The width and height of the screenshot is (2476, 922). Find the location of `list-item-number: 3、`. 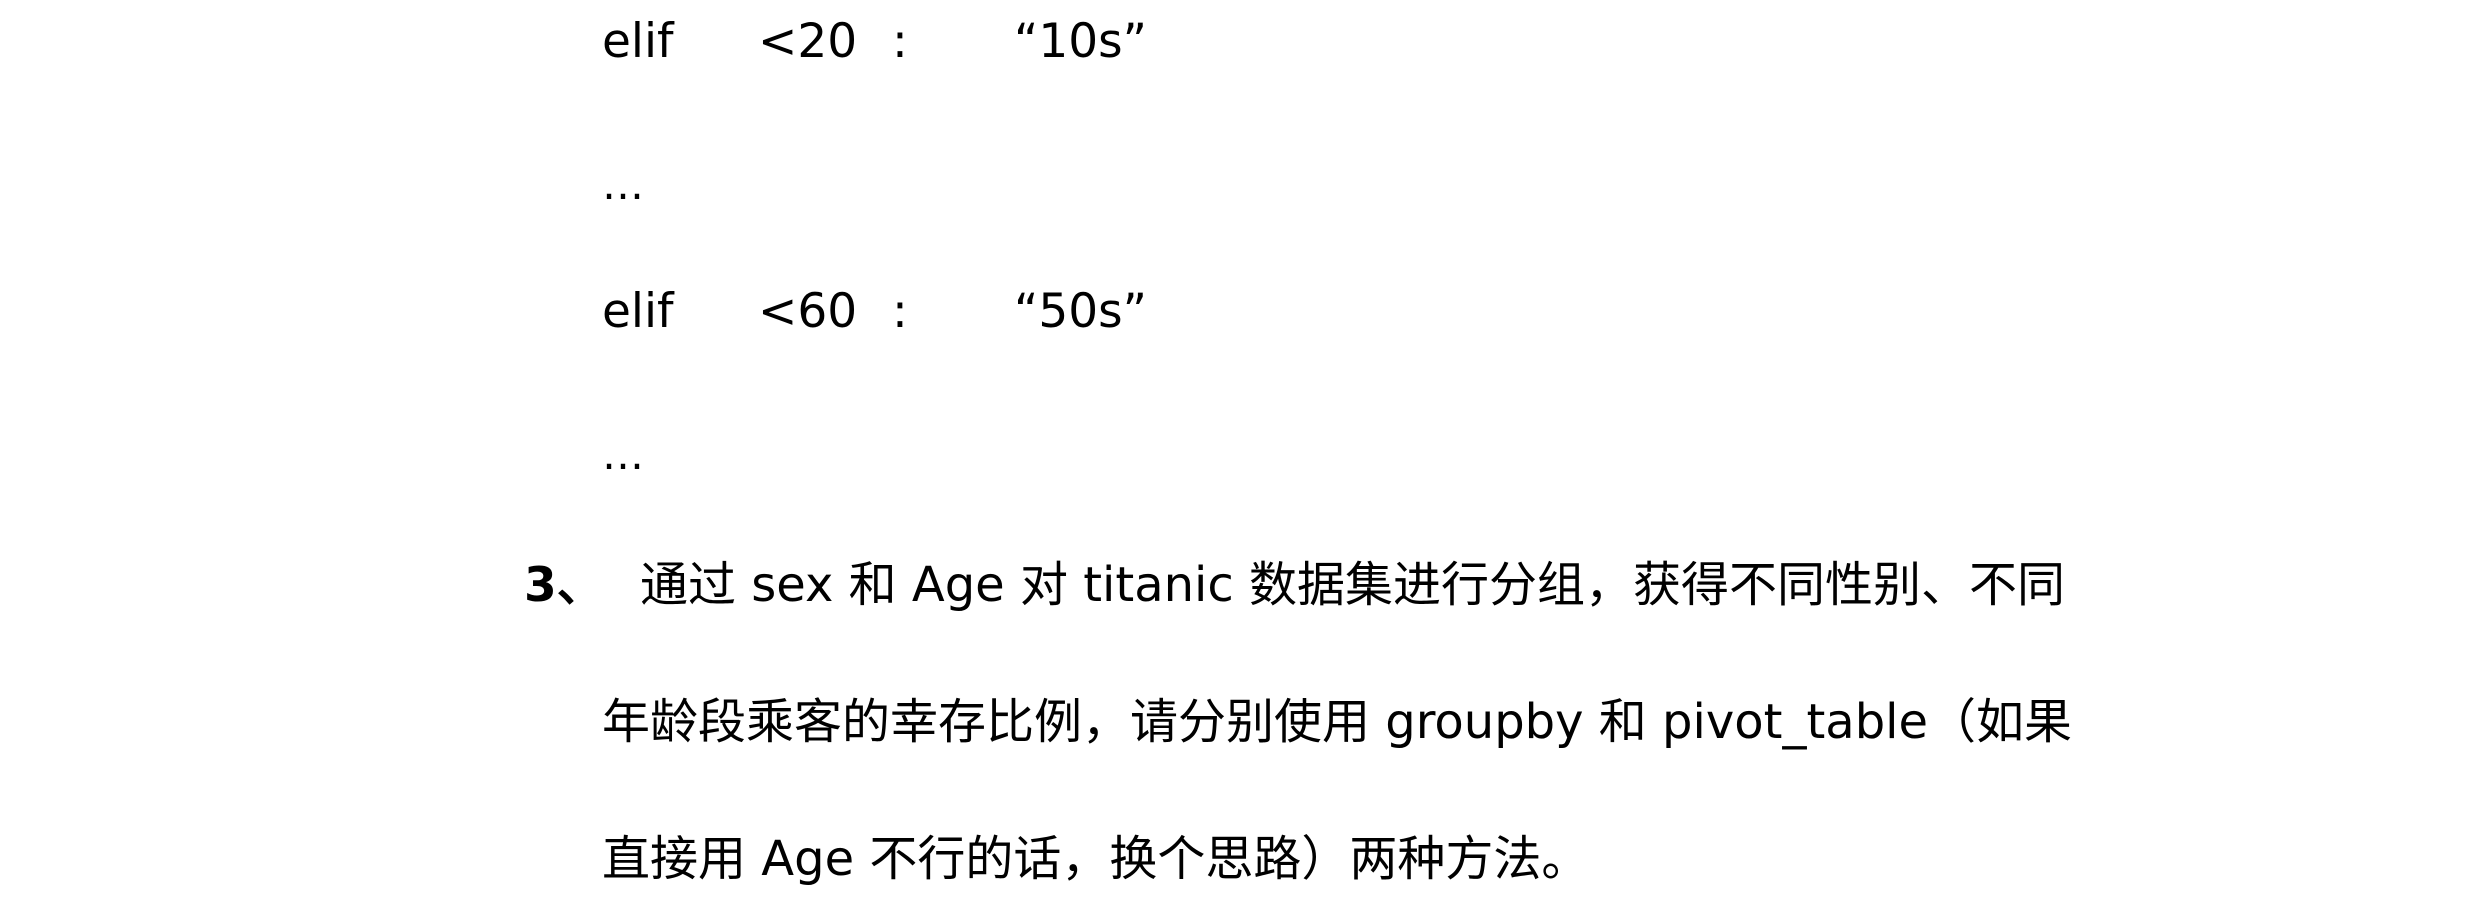

list-item-number: 3、 is located at coordinates (564, 585).